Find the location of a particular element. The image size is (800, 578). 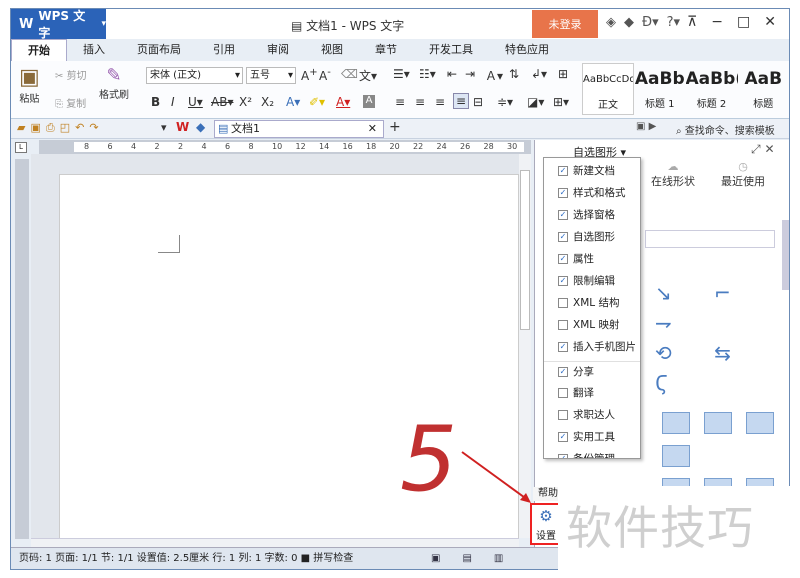

font-size-select: 五号 ▾ is located at coordinates (271, 75).